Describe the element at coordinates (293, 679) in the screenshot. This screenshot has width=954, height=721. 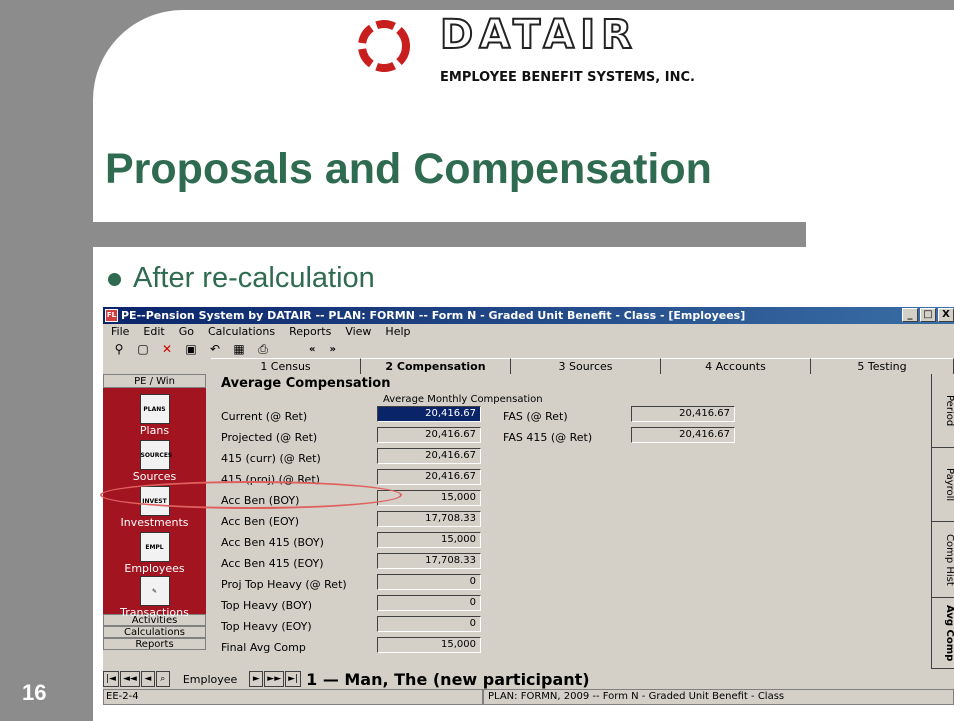
I see `last-record-button: ►|` at that location.